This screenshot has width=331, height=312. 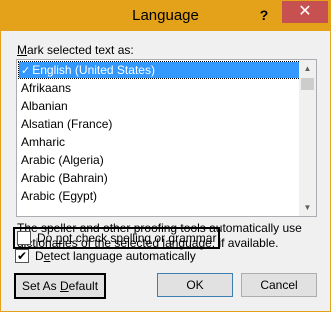 I want to click on no-check-spelling-option: Do not check spelling or grammar, so click(x=117, y=238).